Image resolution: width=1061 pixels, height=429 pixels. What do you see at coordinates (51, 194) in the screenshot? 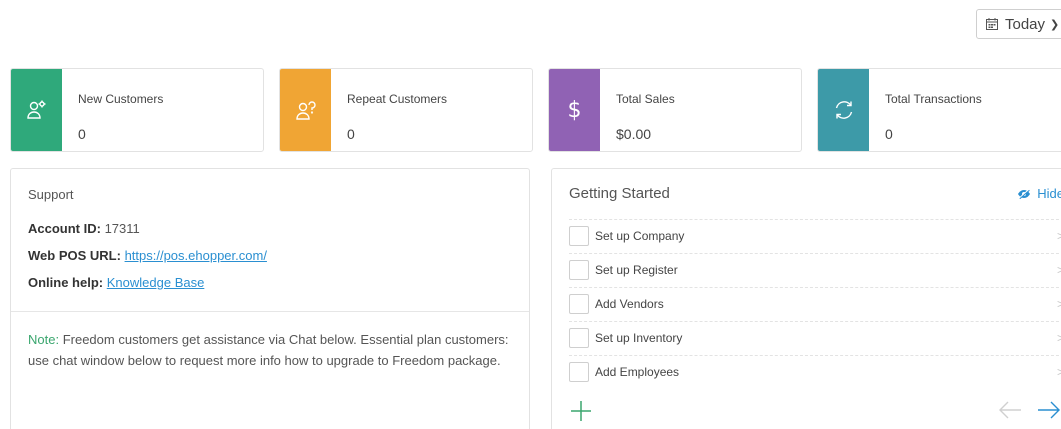
I see `support-title: Support` at bounding box center [51, 194].